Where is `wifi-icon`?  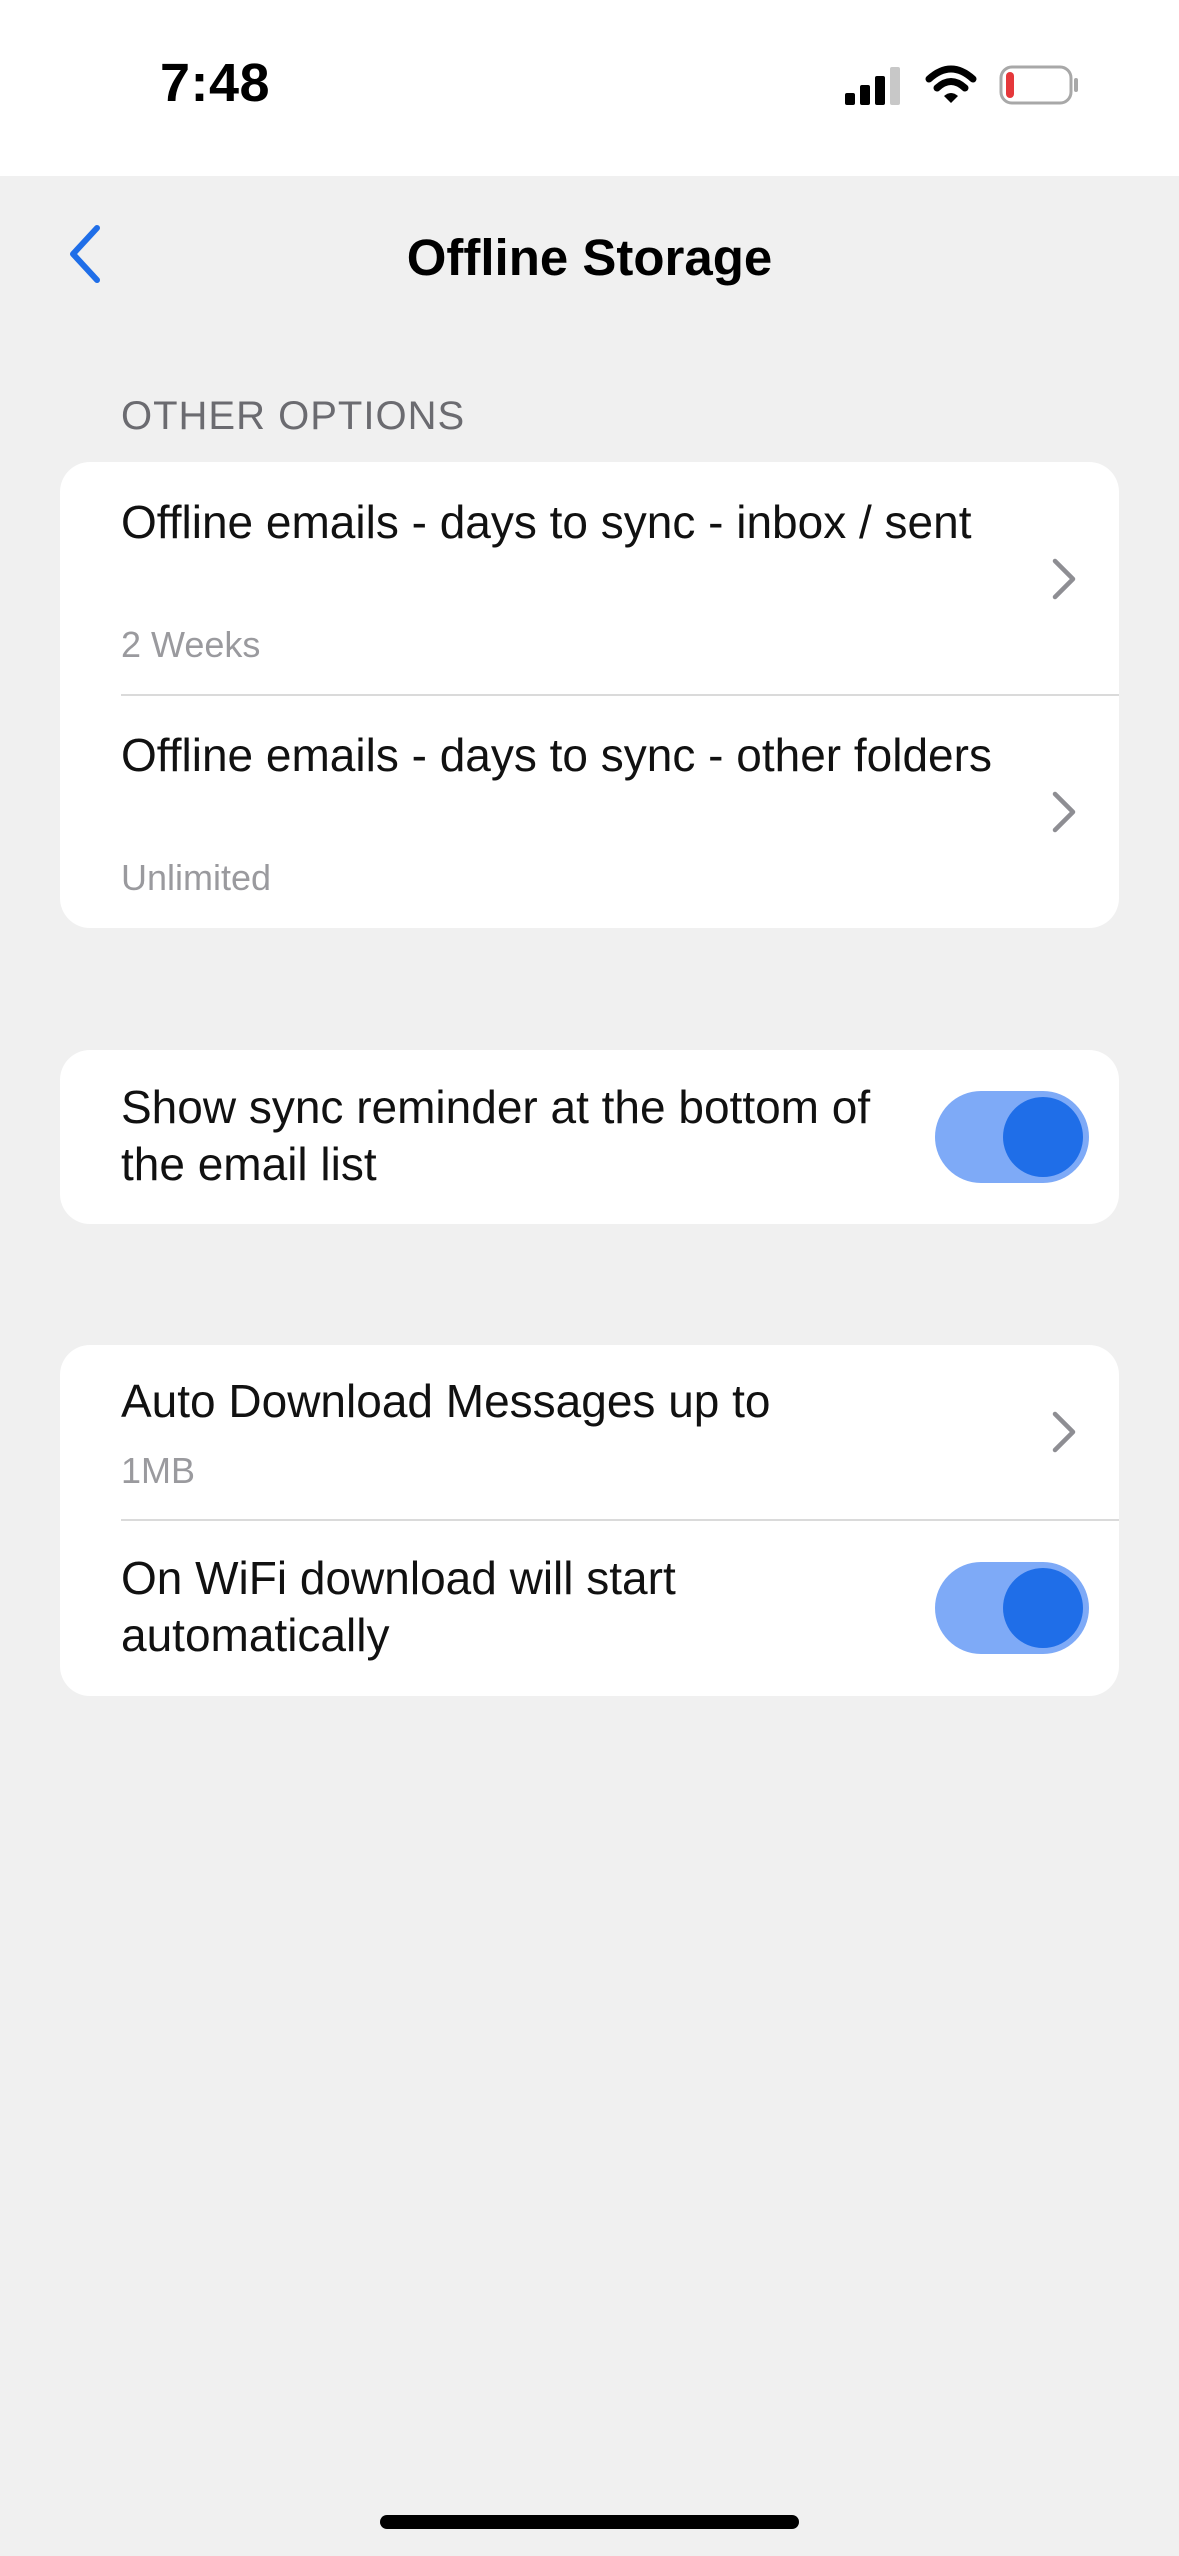 wifi-icon is located at coordinates (951, 87).